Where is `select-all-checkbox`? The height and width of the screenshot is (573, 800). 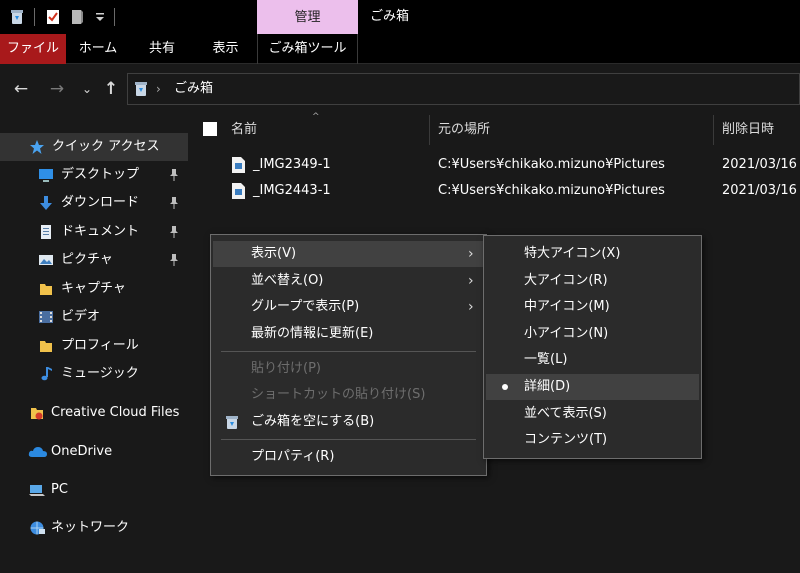 select-all-checkbox is located at coordinates (210, 129).